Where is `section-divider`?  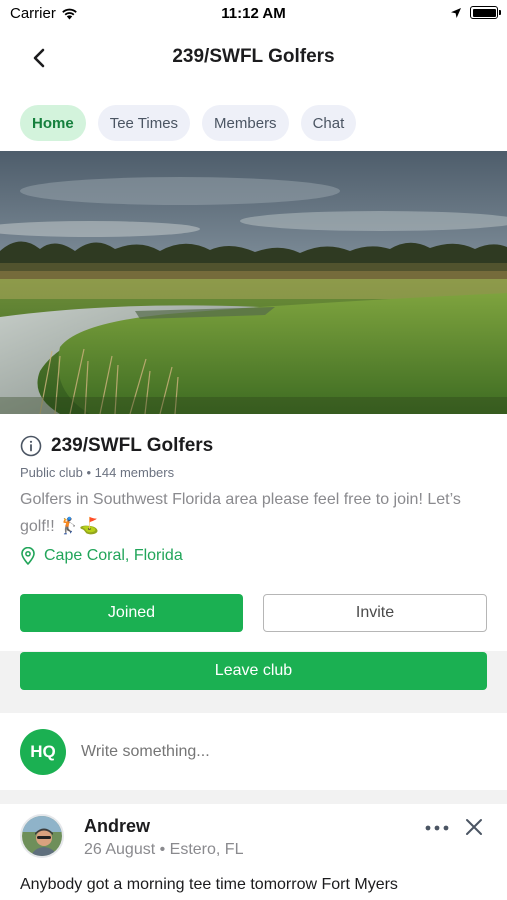 section-divider is located at coordinates (253, 797).